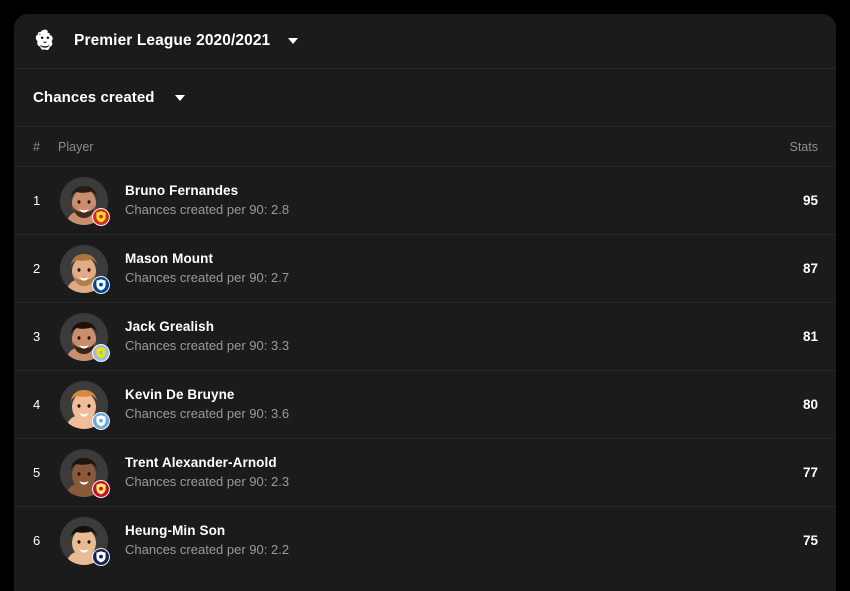 The image size is (850, 591). What do you see at coordinates (37, 268) in the screenshot?
I see `row-rank: 2` at bounding box center [37, 268].